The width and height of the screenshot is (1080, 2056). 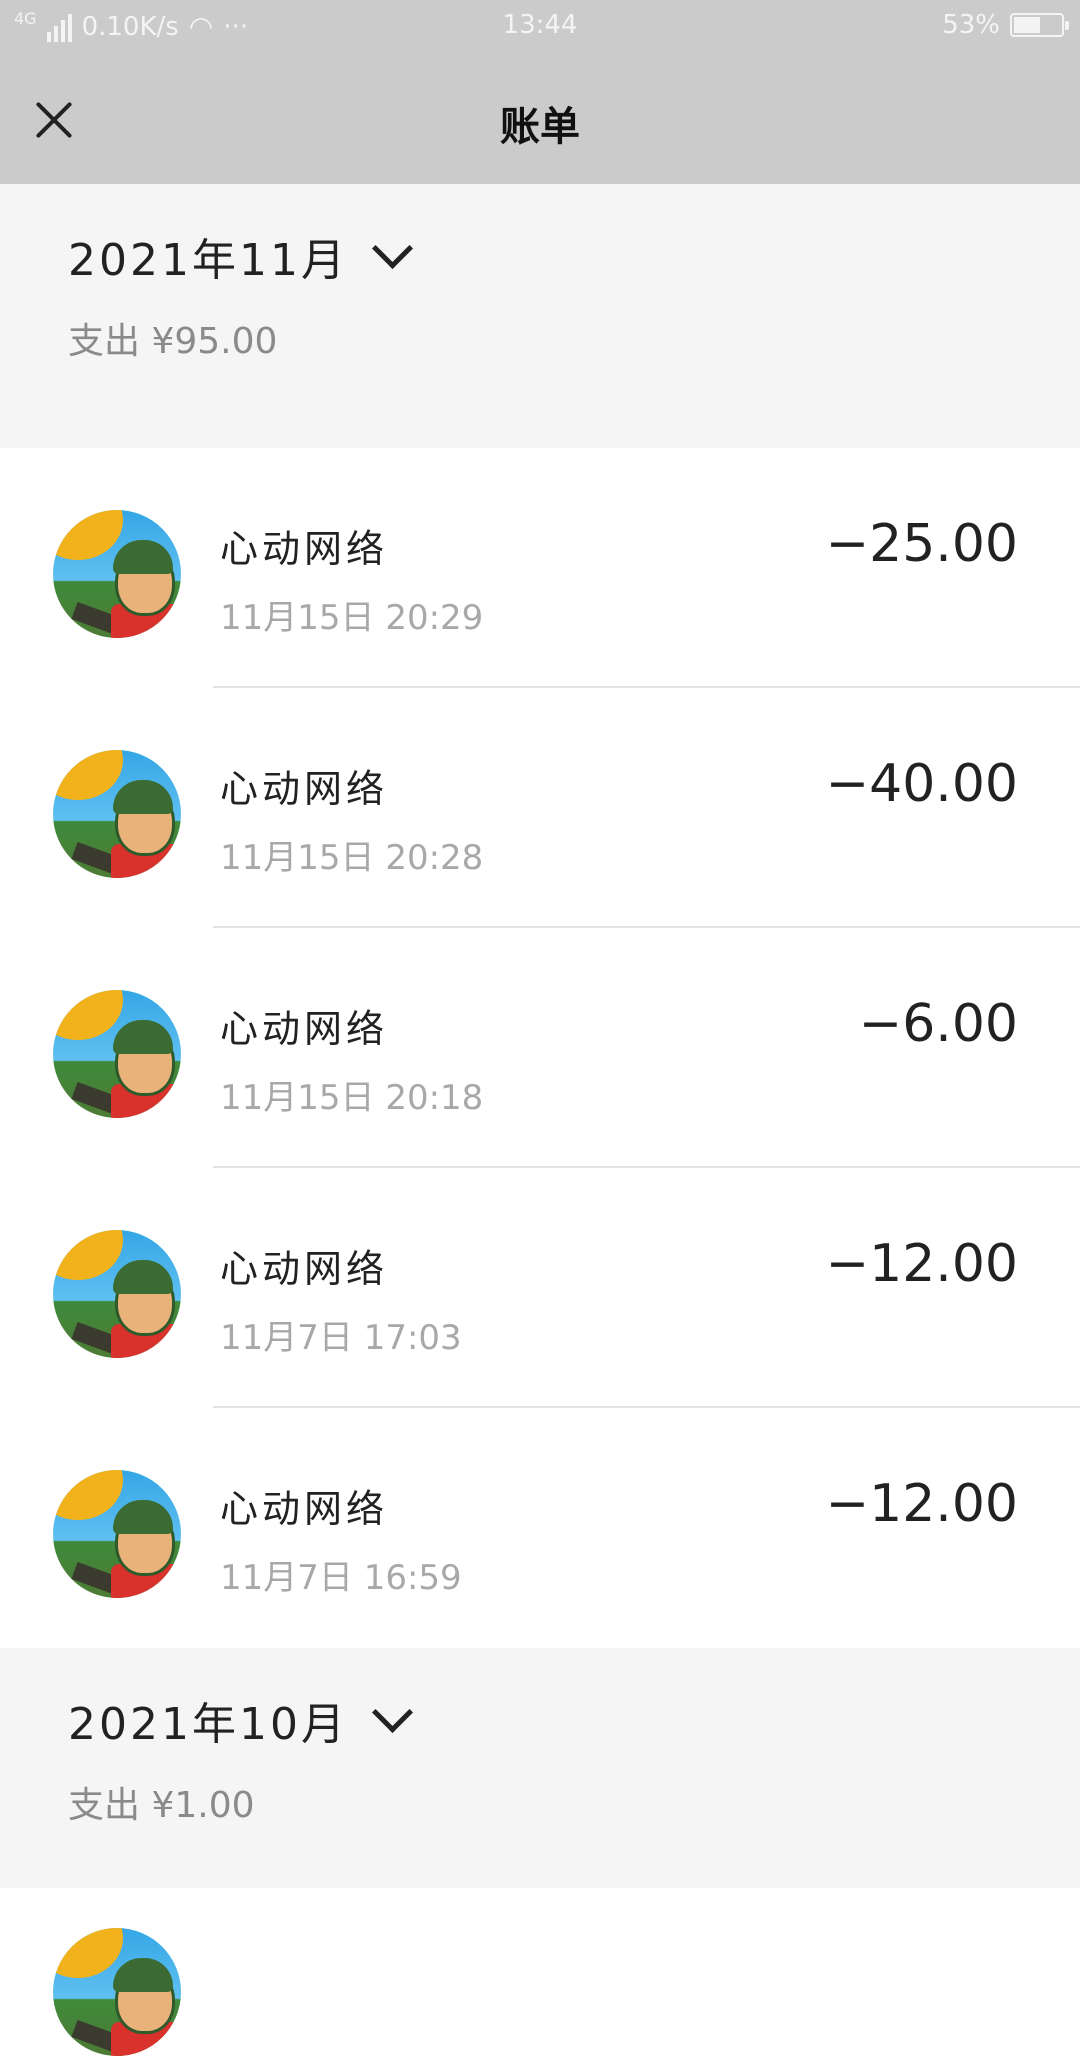 I want to click on transaction-time: 11月7日 17:03, so click(x=341, y=1338).